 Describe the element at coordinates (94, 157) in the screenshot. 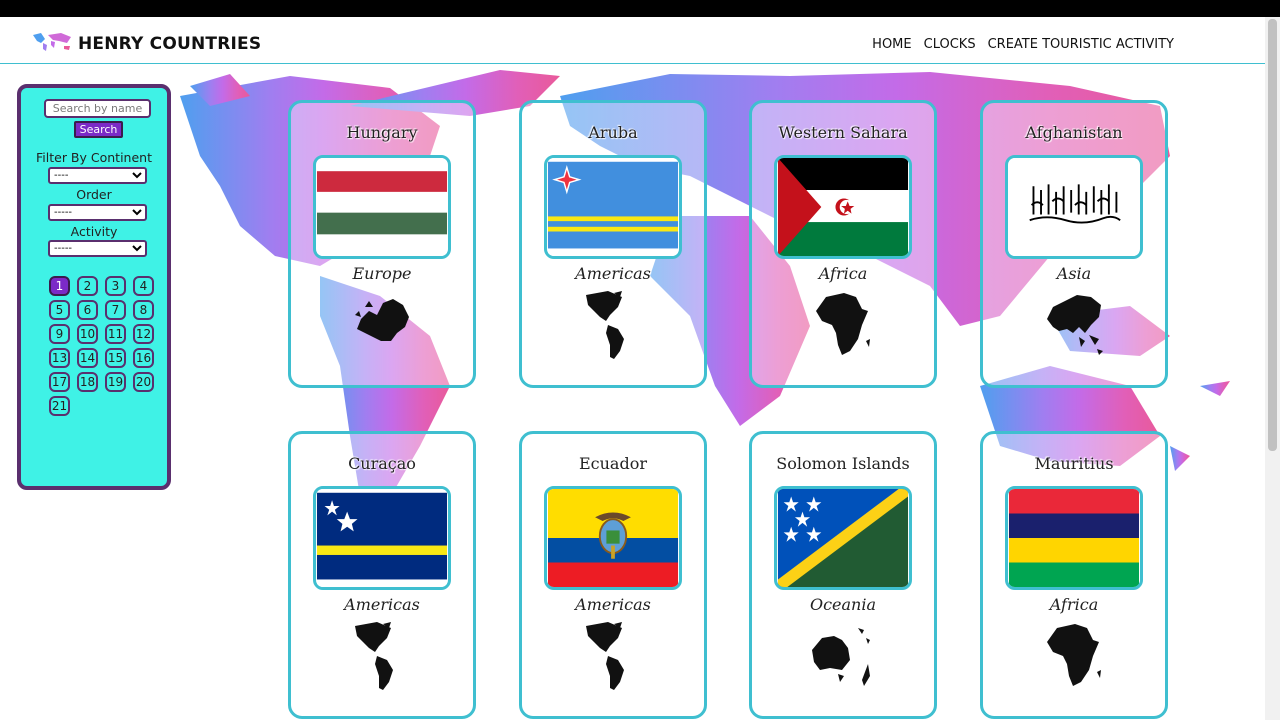

I see `filter-continent-label: Filter By Continent` at that location.